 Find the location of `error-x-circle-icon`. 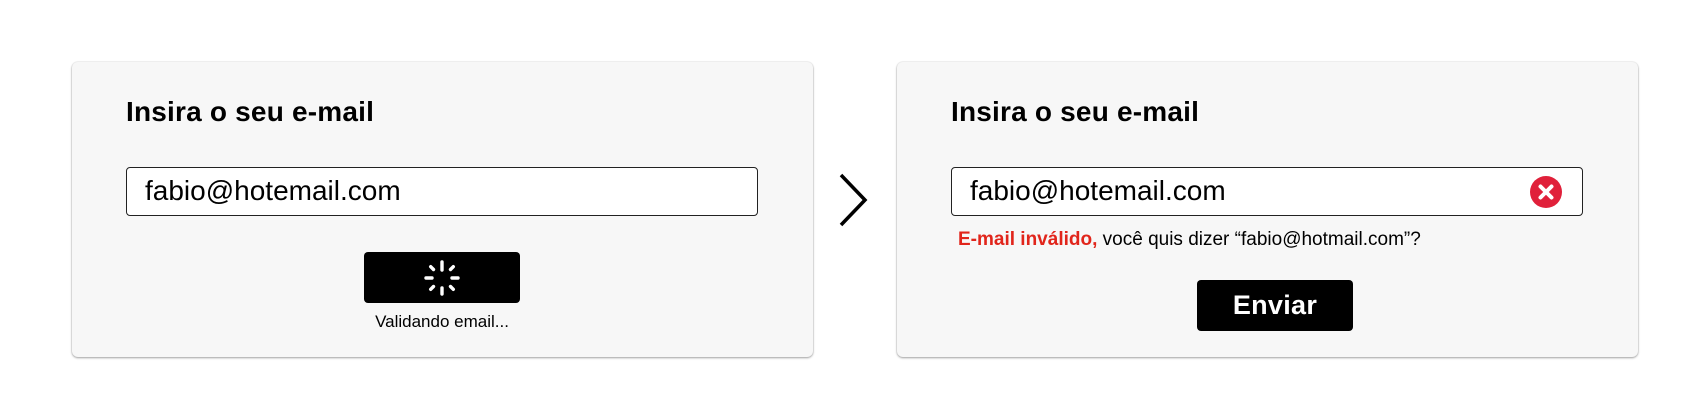

error-x-circle-icon is located at coordinates (1546, 192).